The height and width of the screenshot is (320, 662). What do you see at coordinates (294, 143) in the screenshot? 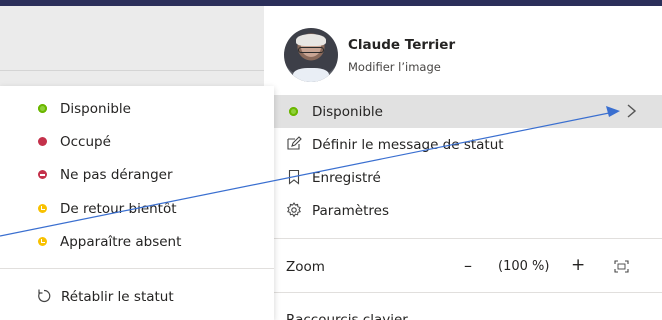
I see `edit-message-icon` at bounding box center [294, 143].